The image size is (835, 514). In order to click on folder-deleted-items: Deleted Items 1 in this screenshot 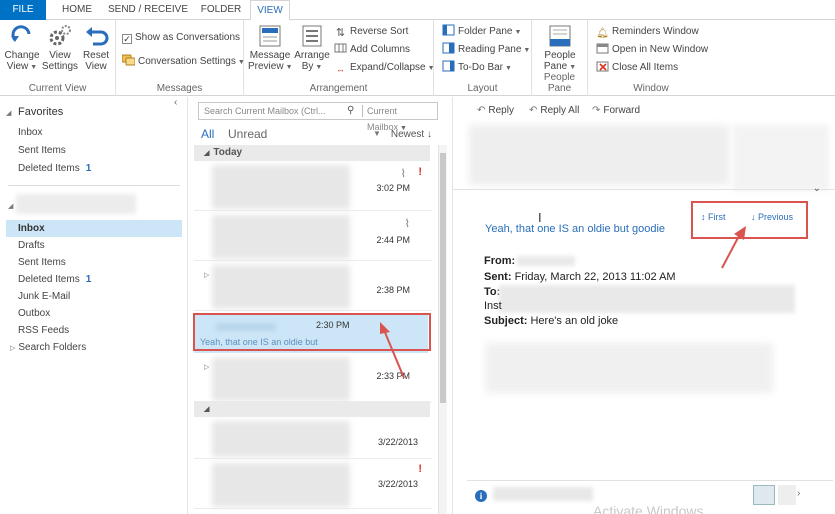, I will do `click(54, 279)`.